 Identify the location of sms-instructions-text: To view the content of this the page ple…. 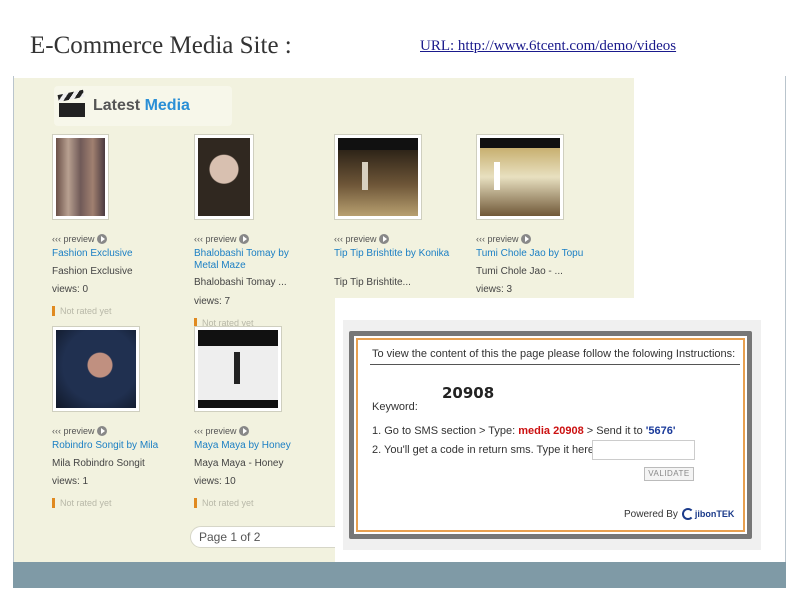
(554, 354).